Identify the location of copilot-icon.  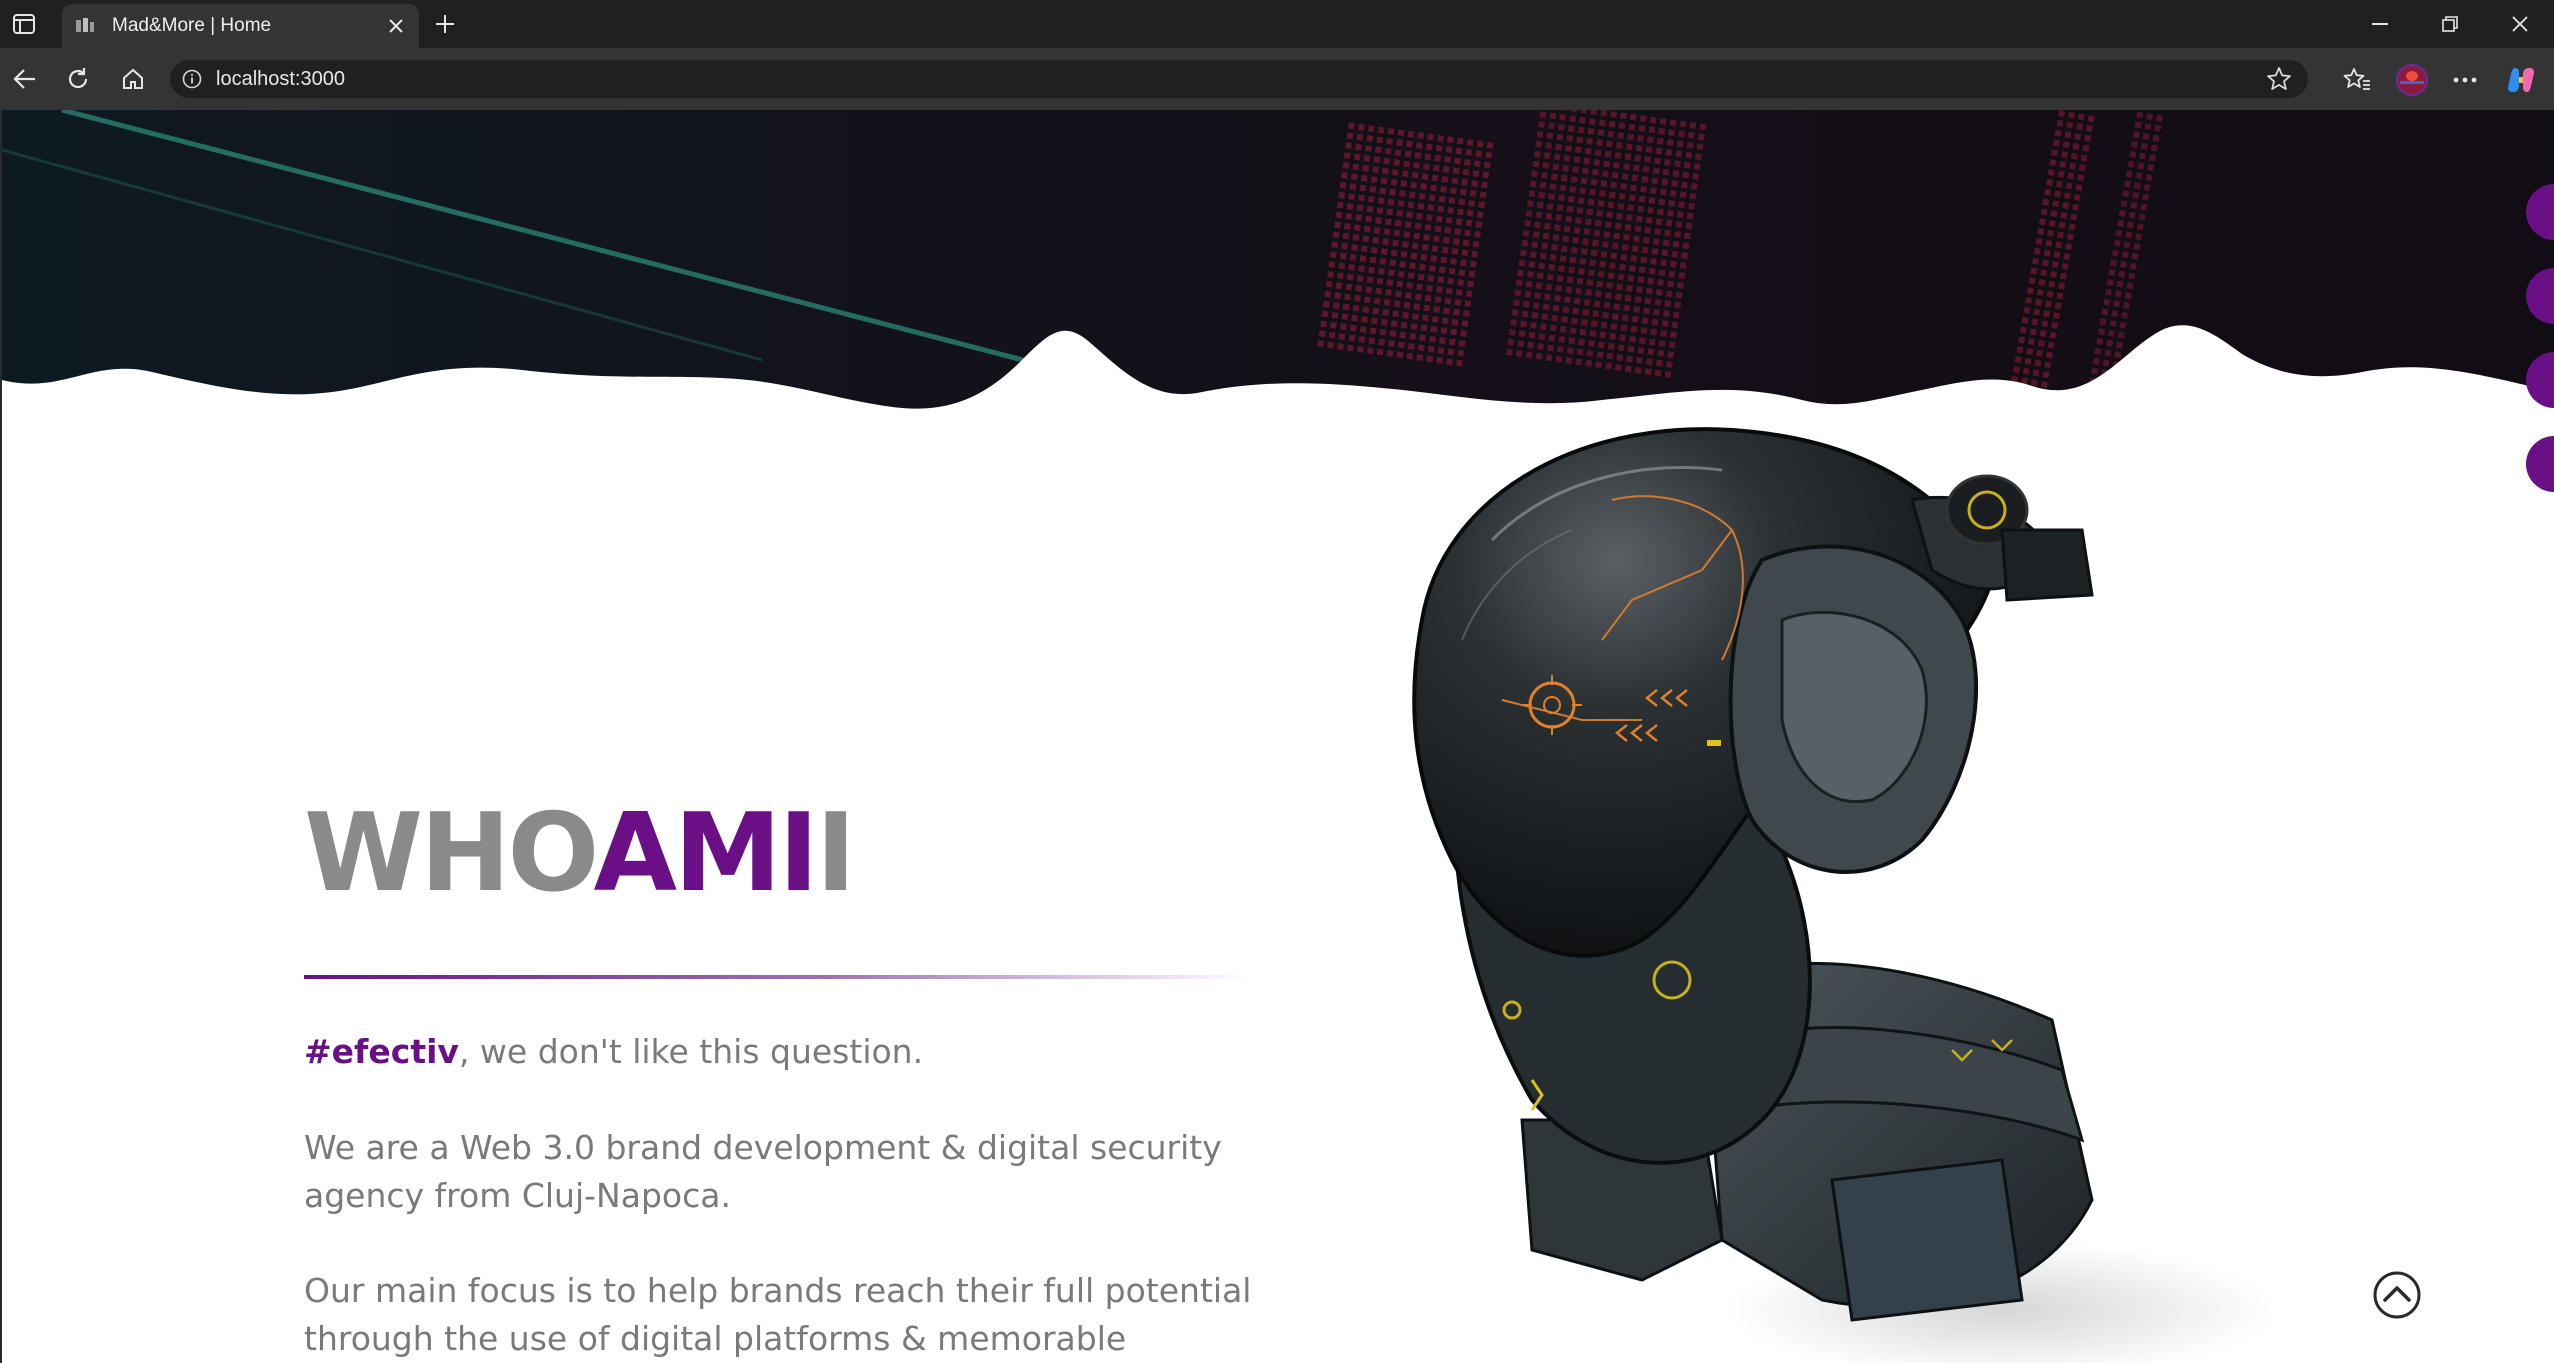
(2521, 80).